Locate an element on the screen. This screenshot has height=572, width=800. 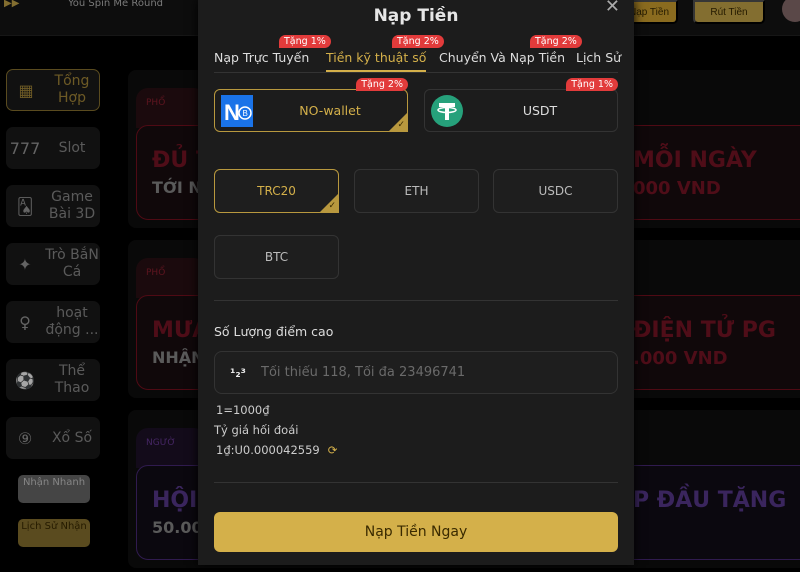
banner-title-right: P ĐẦU TẶNG is located at coordinates (710, 500).